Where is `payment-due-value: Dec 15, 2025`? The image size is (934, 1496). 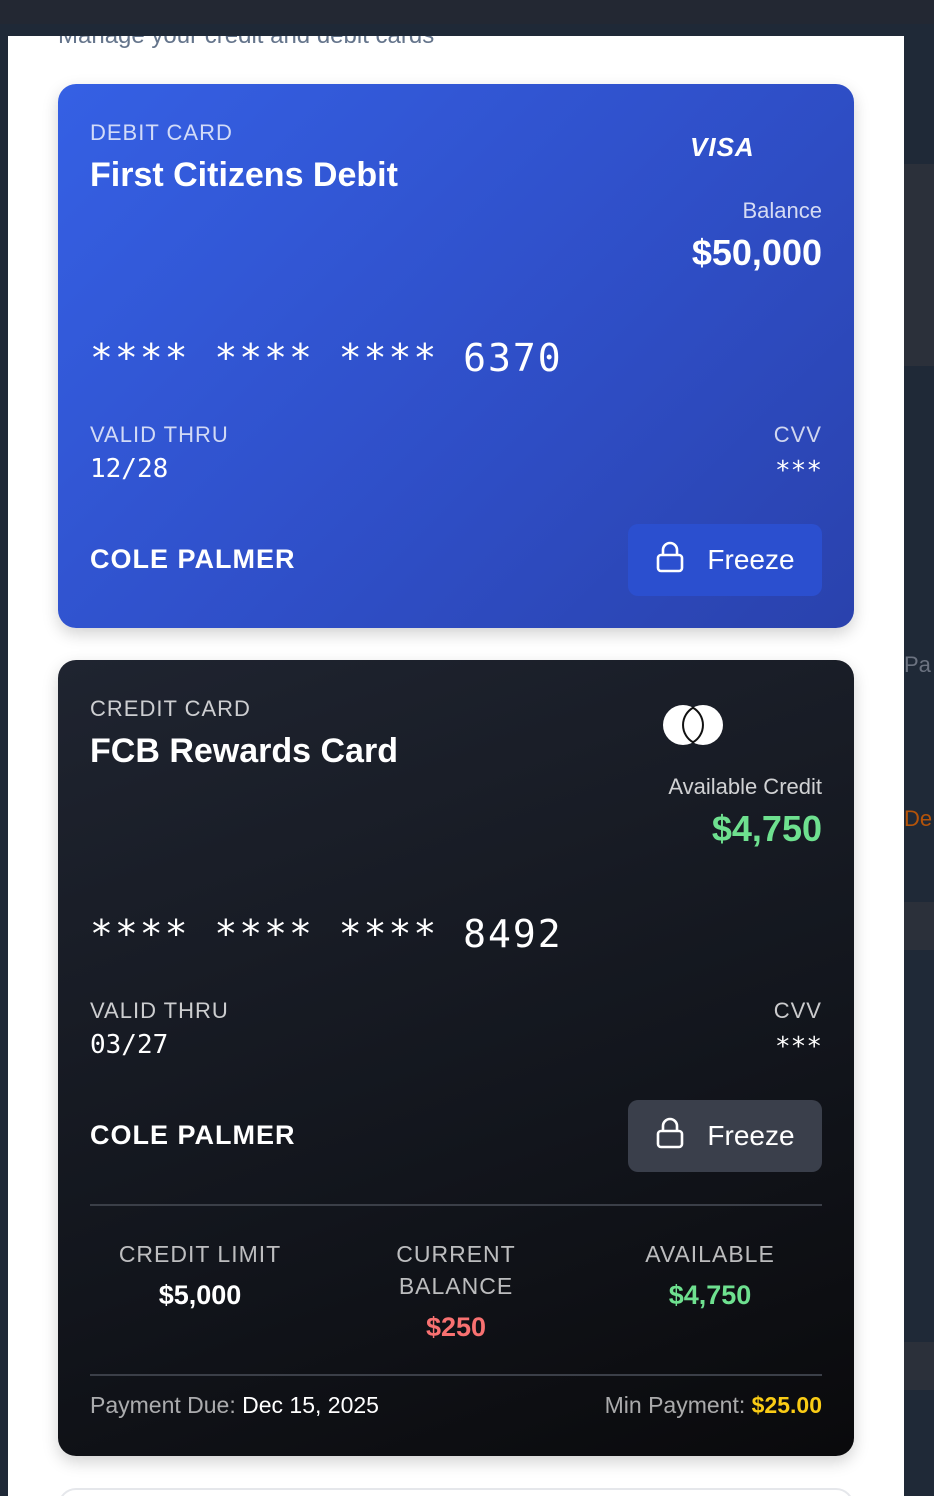 payment-due-value: Dec 15, 2025 is located at coordinates (310, 1405).